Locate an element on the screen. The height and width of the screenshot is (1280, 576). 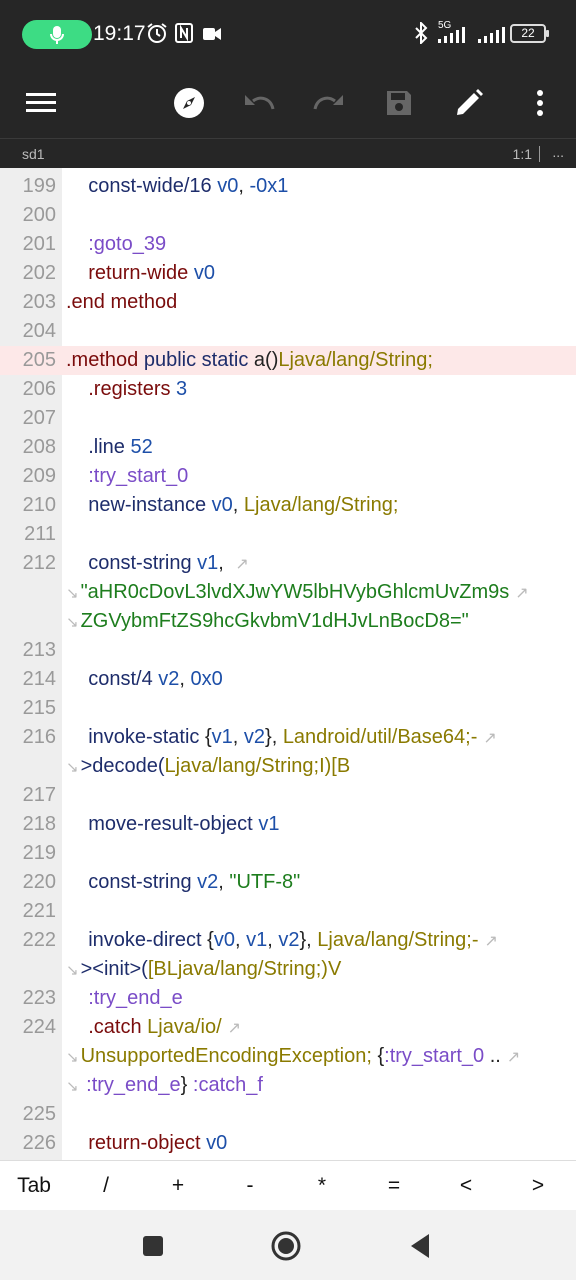
code-line: 206 .registers 3 is located at coordinates (288, 389).